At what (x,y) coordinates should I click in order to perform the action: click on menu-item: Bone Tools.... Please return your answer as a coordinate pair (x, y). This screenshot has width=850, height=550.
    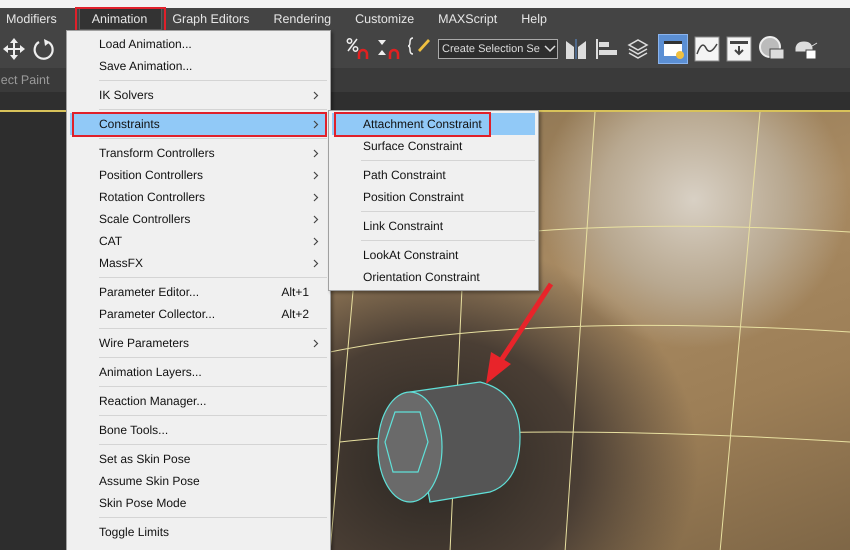
    Looking at the image, I should click on (198, 430).